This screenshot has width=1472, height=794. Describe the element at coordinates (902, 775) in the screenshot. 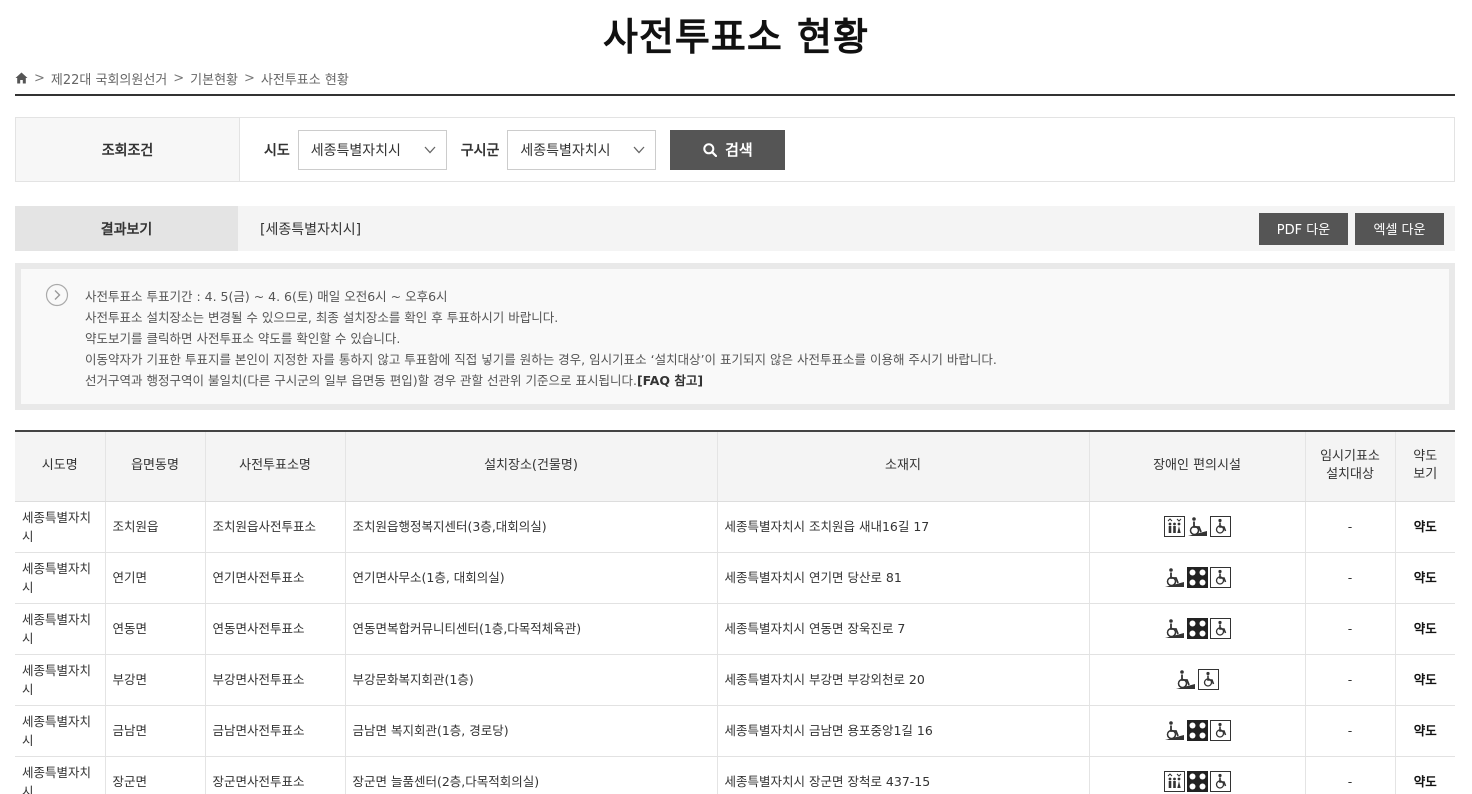

I see `cell-address: 세종특별자치시 장군면 장척로 437-15` at that location.